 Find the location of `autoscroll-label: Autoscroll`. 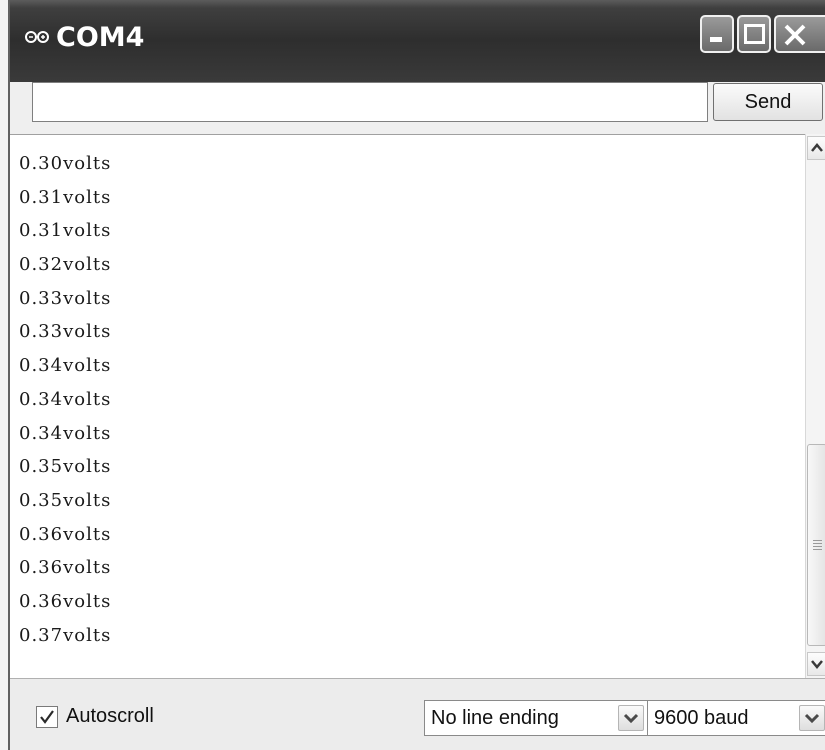

autoscroll-label: Autoscroll is located at coordinates (110, 716).